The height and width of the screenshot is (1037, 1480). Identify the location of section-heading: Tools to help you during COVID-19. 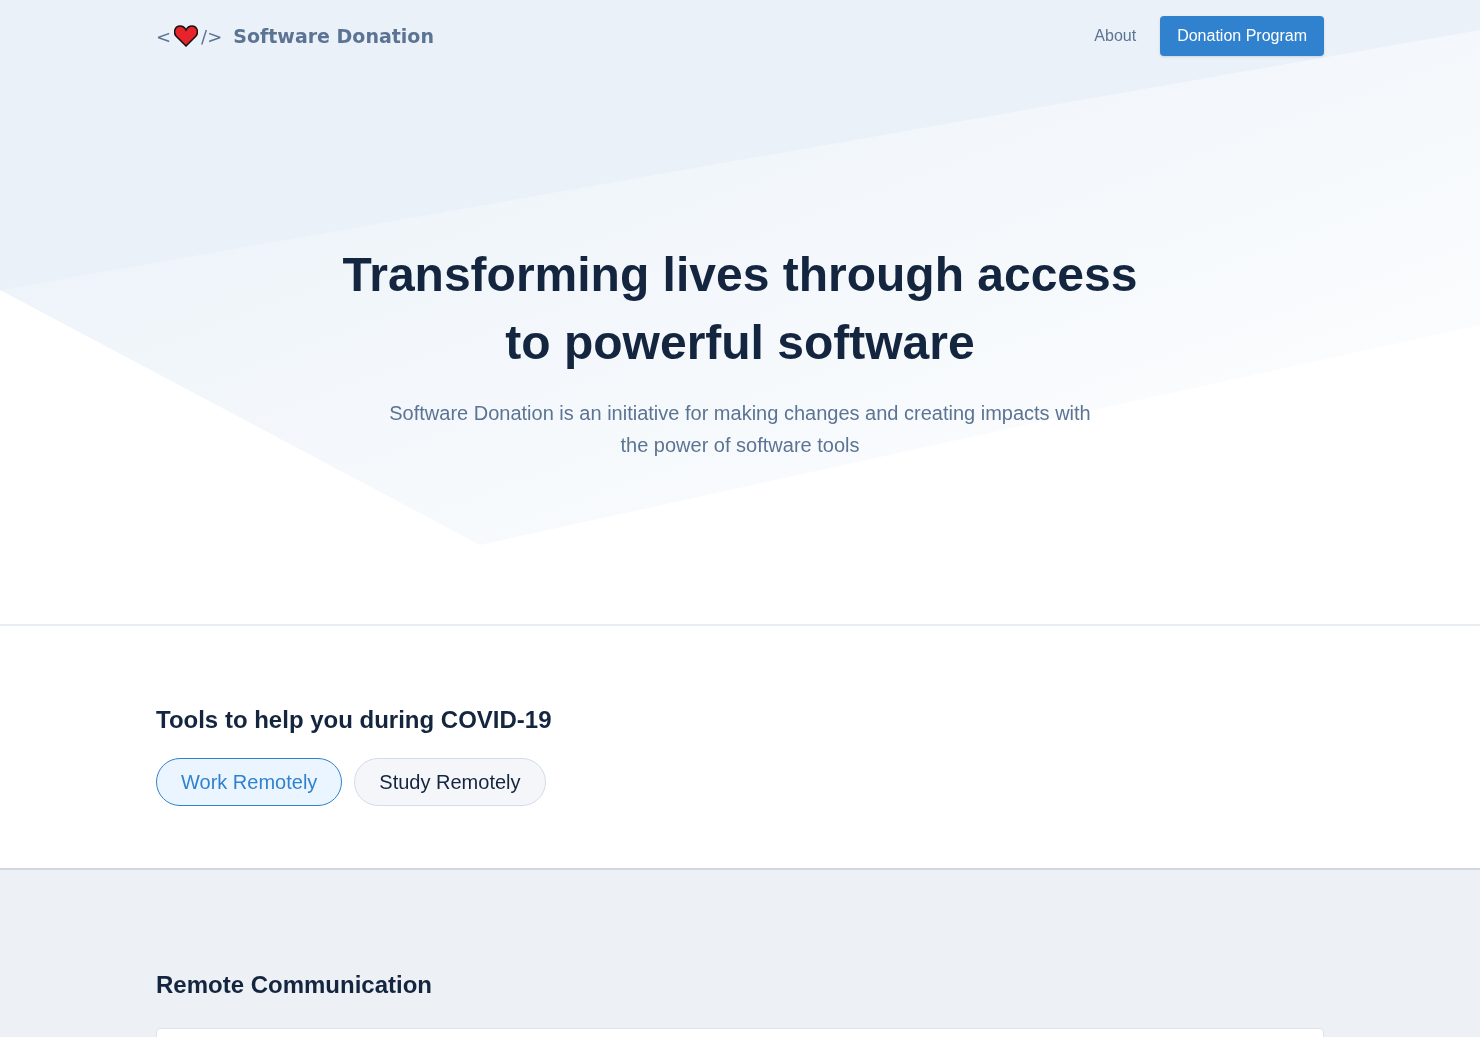
(354, 720).